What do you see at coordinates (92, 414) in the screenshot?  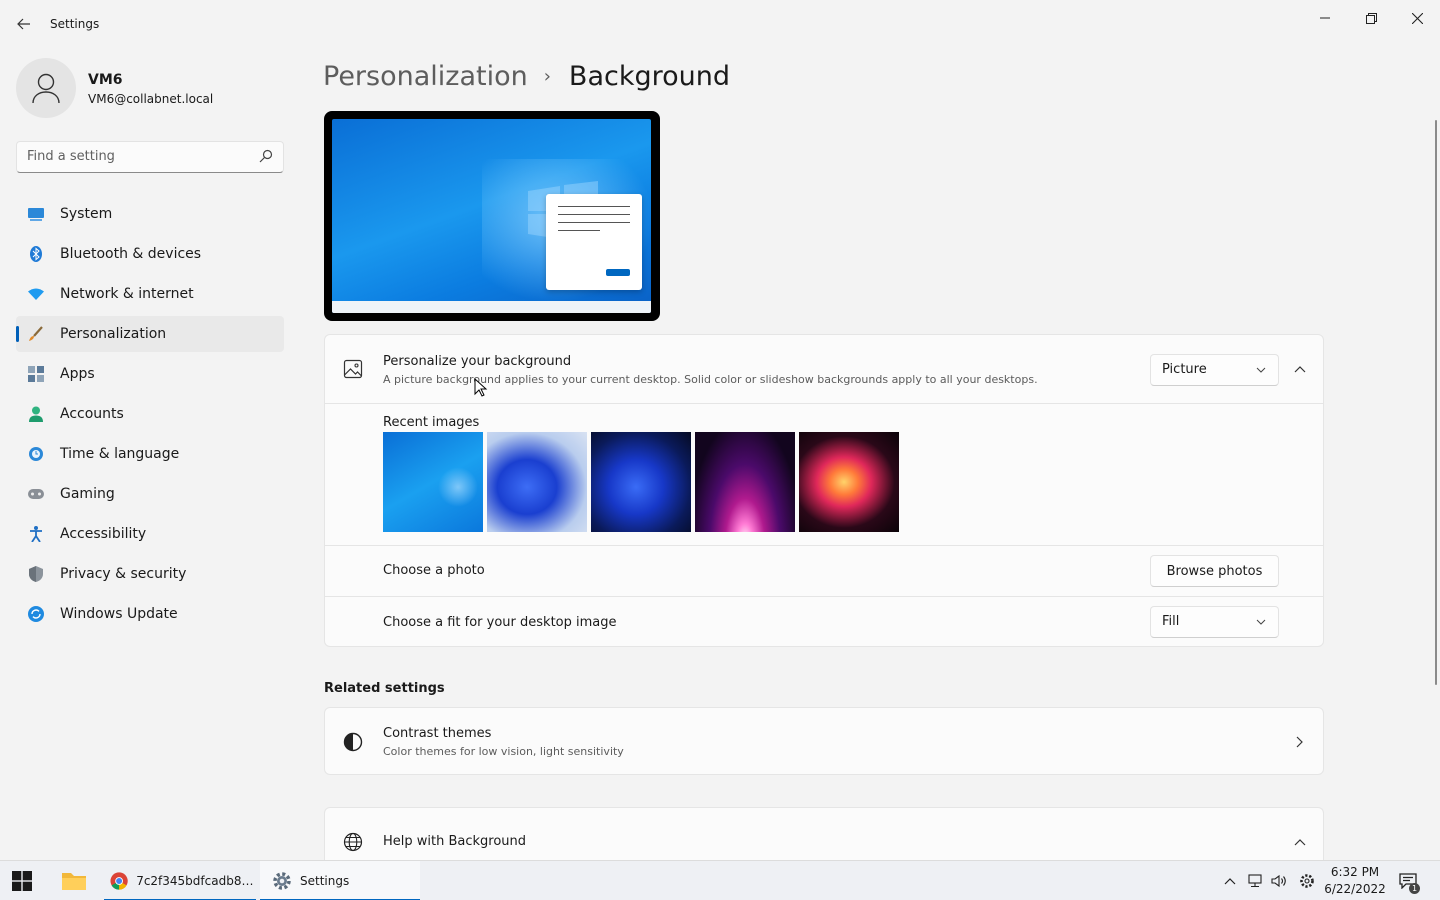 I see `sidebar-item-label: Accounts` at bounding box center [92, 414].